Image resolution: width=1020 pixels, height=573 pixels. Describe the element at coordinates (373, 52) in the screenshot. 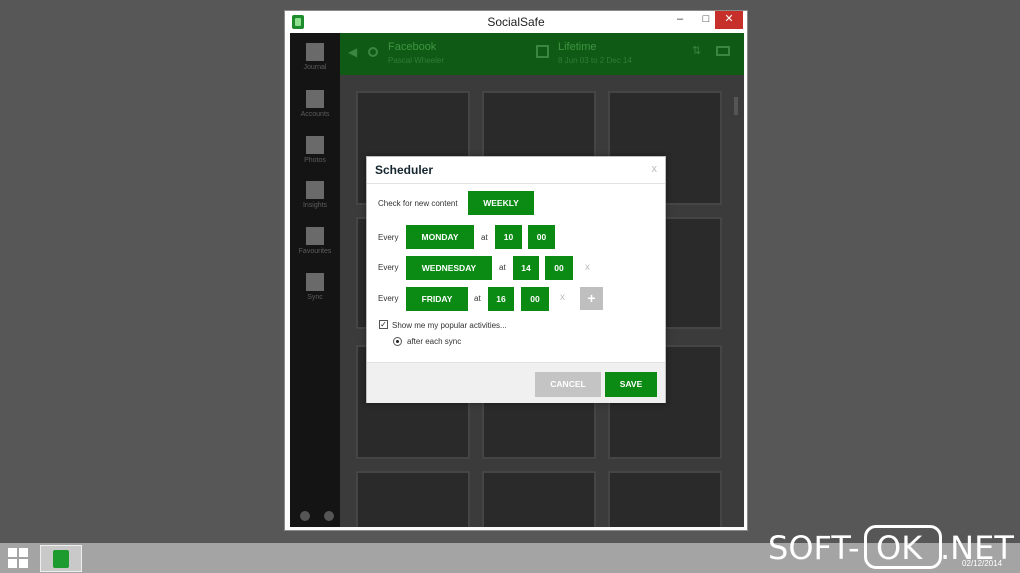

I see `search-icon` at that location.